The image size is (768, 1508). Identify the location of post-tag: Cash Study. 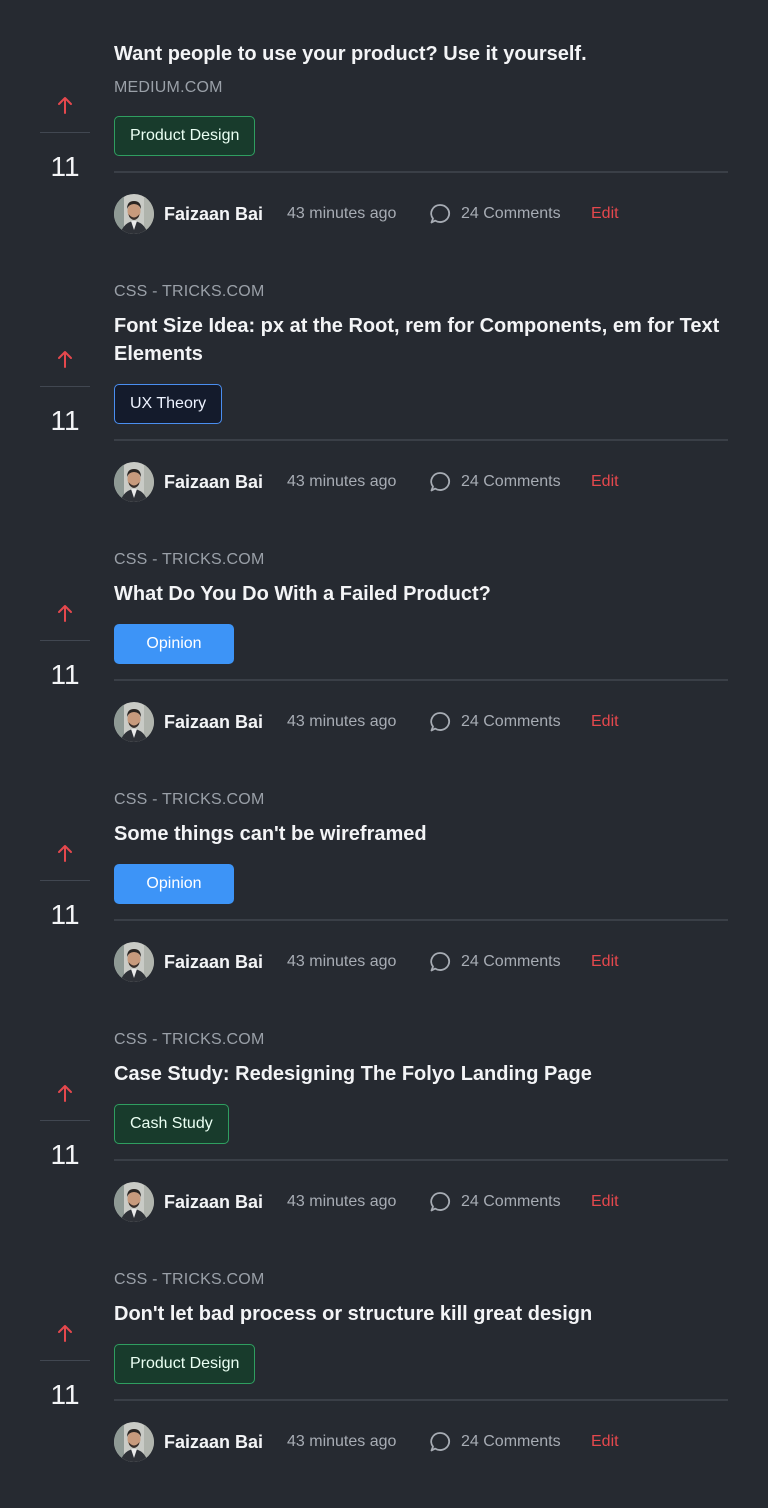
(171, 1124).